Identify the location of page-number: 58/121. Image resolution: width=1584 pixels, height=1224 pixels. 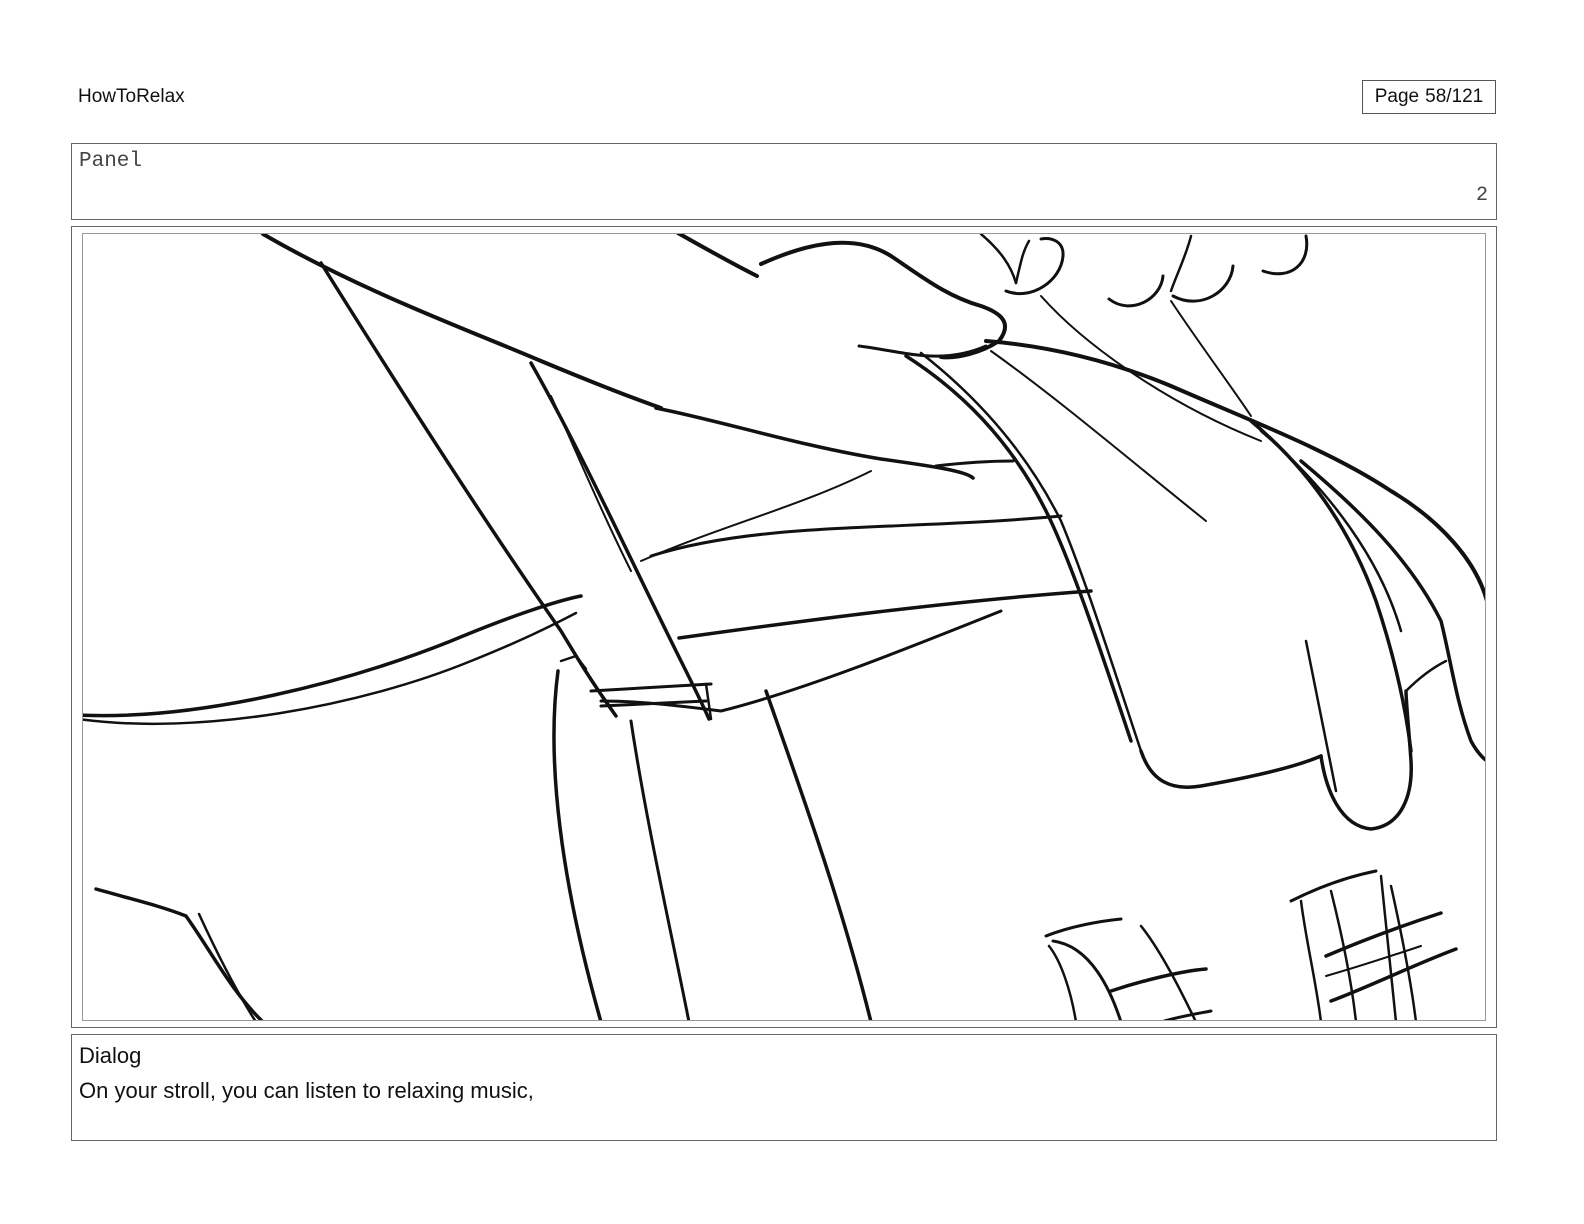
(1454, 96).